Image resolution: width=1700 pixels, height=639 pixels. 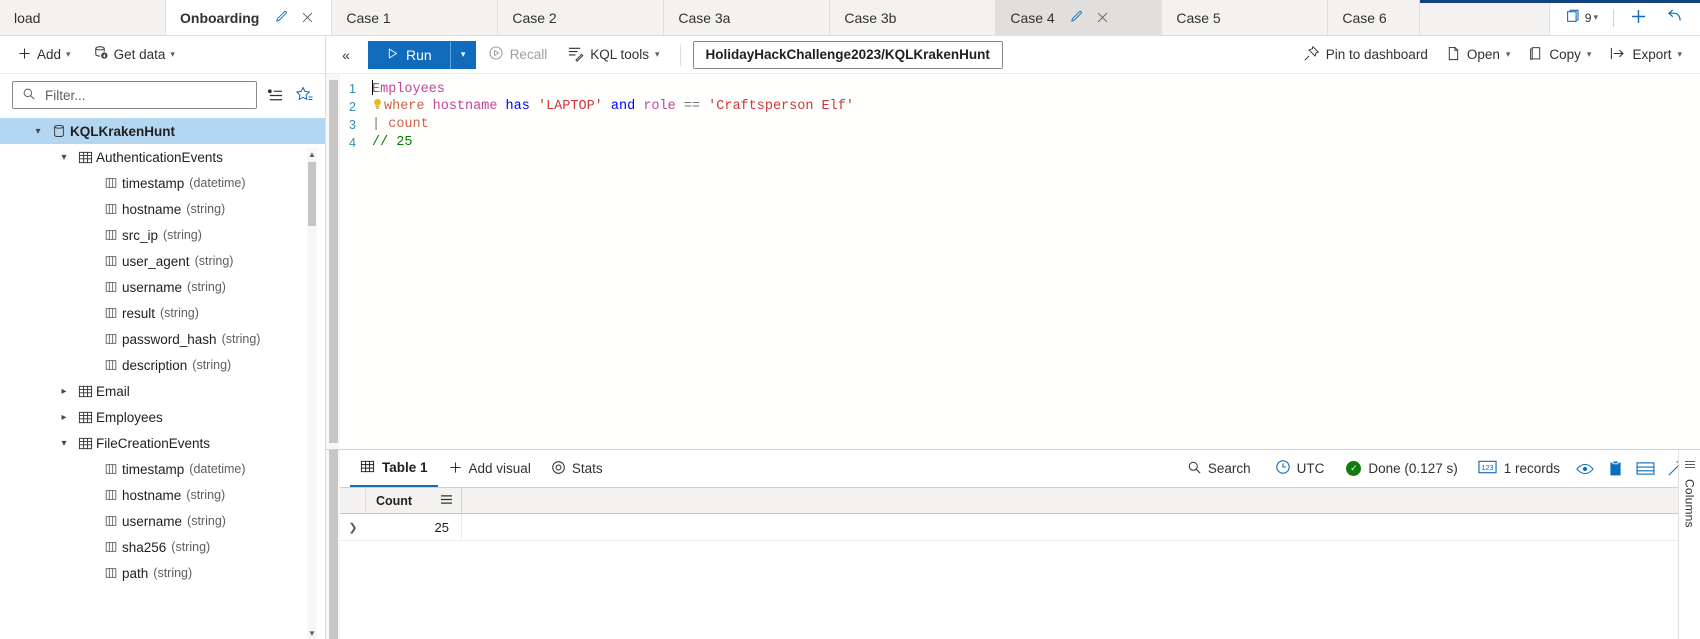 I want to click on tab-case-3a: Case 3a, so click(x=747, y=17).